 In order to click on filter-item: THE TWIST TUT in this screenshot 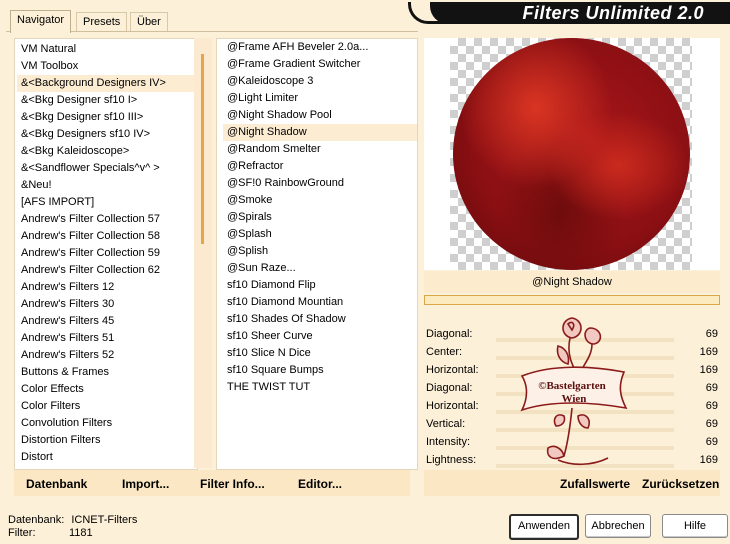, I will do `click(320, 387)`.